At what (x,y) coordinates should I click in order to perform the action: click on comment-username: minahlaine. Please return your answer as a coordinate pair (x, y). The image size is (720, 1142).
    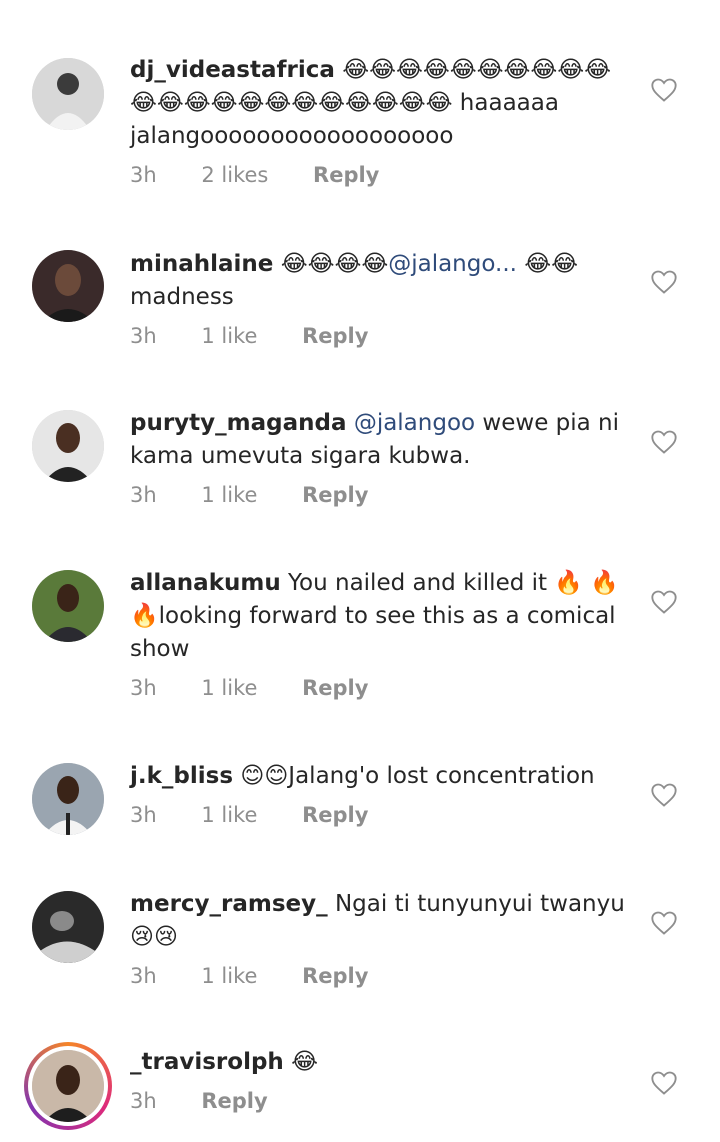
    Looking at the image, I should click on (201, 264).